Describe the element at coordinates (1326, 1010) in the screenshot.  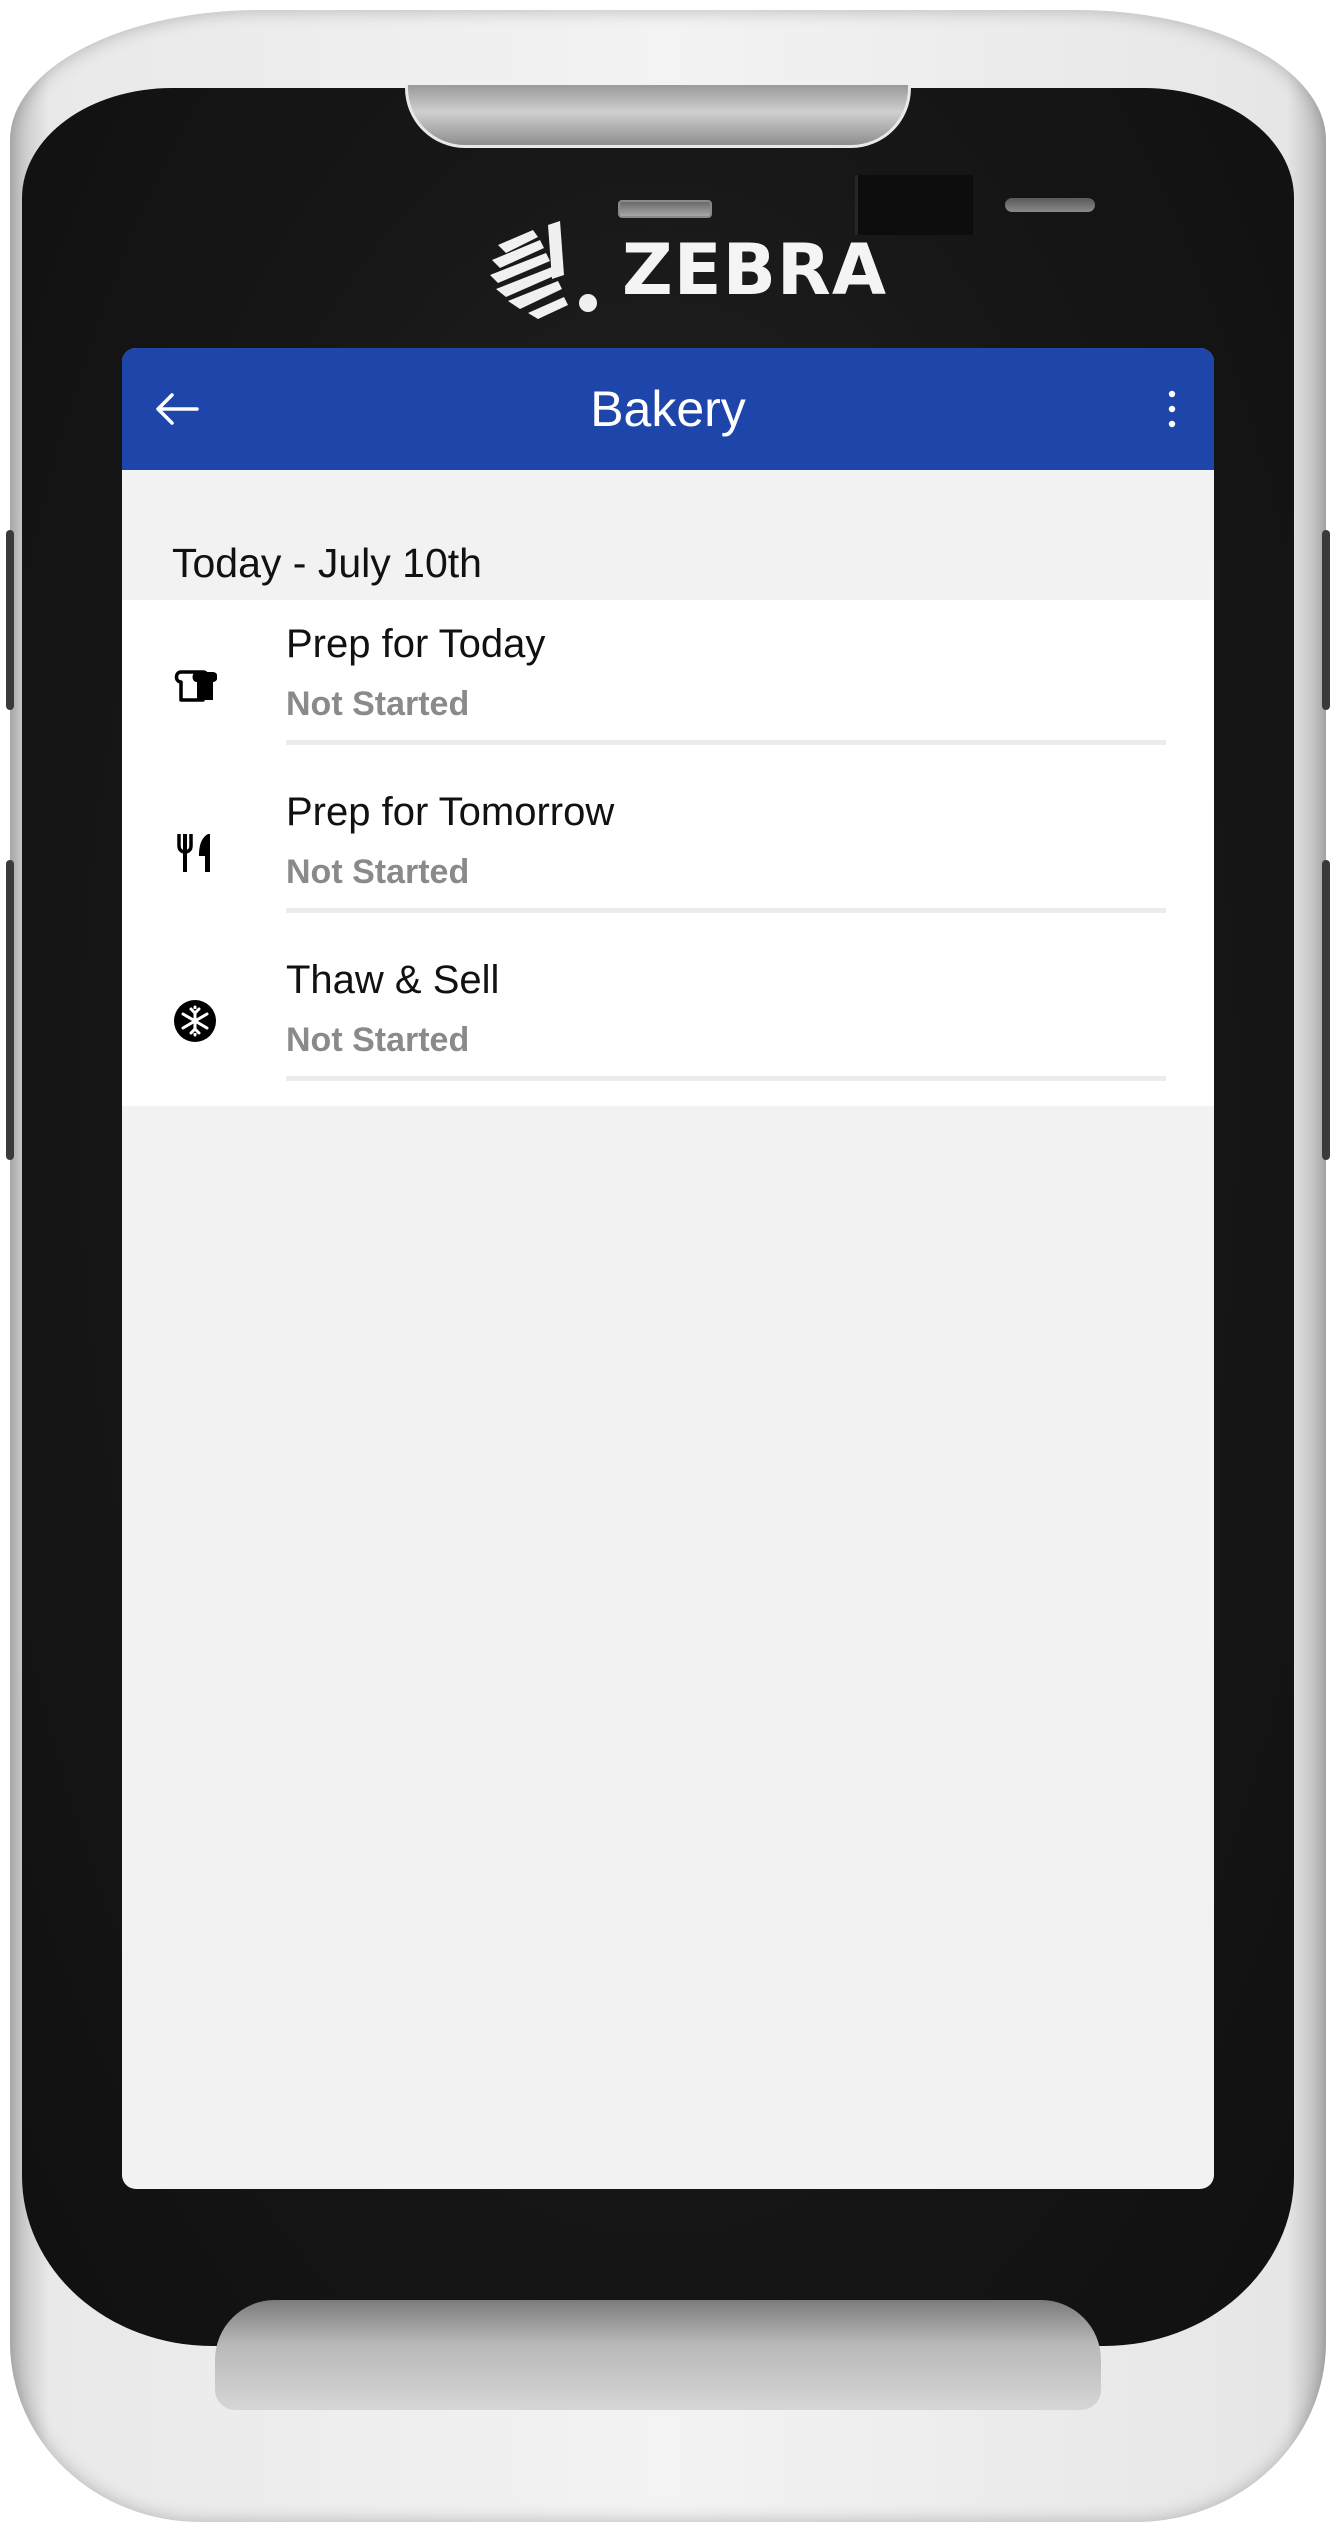
I see `side-button-right-lower` at that location.